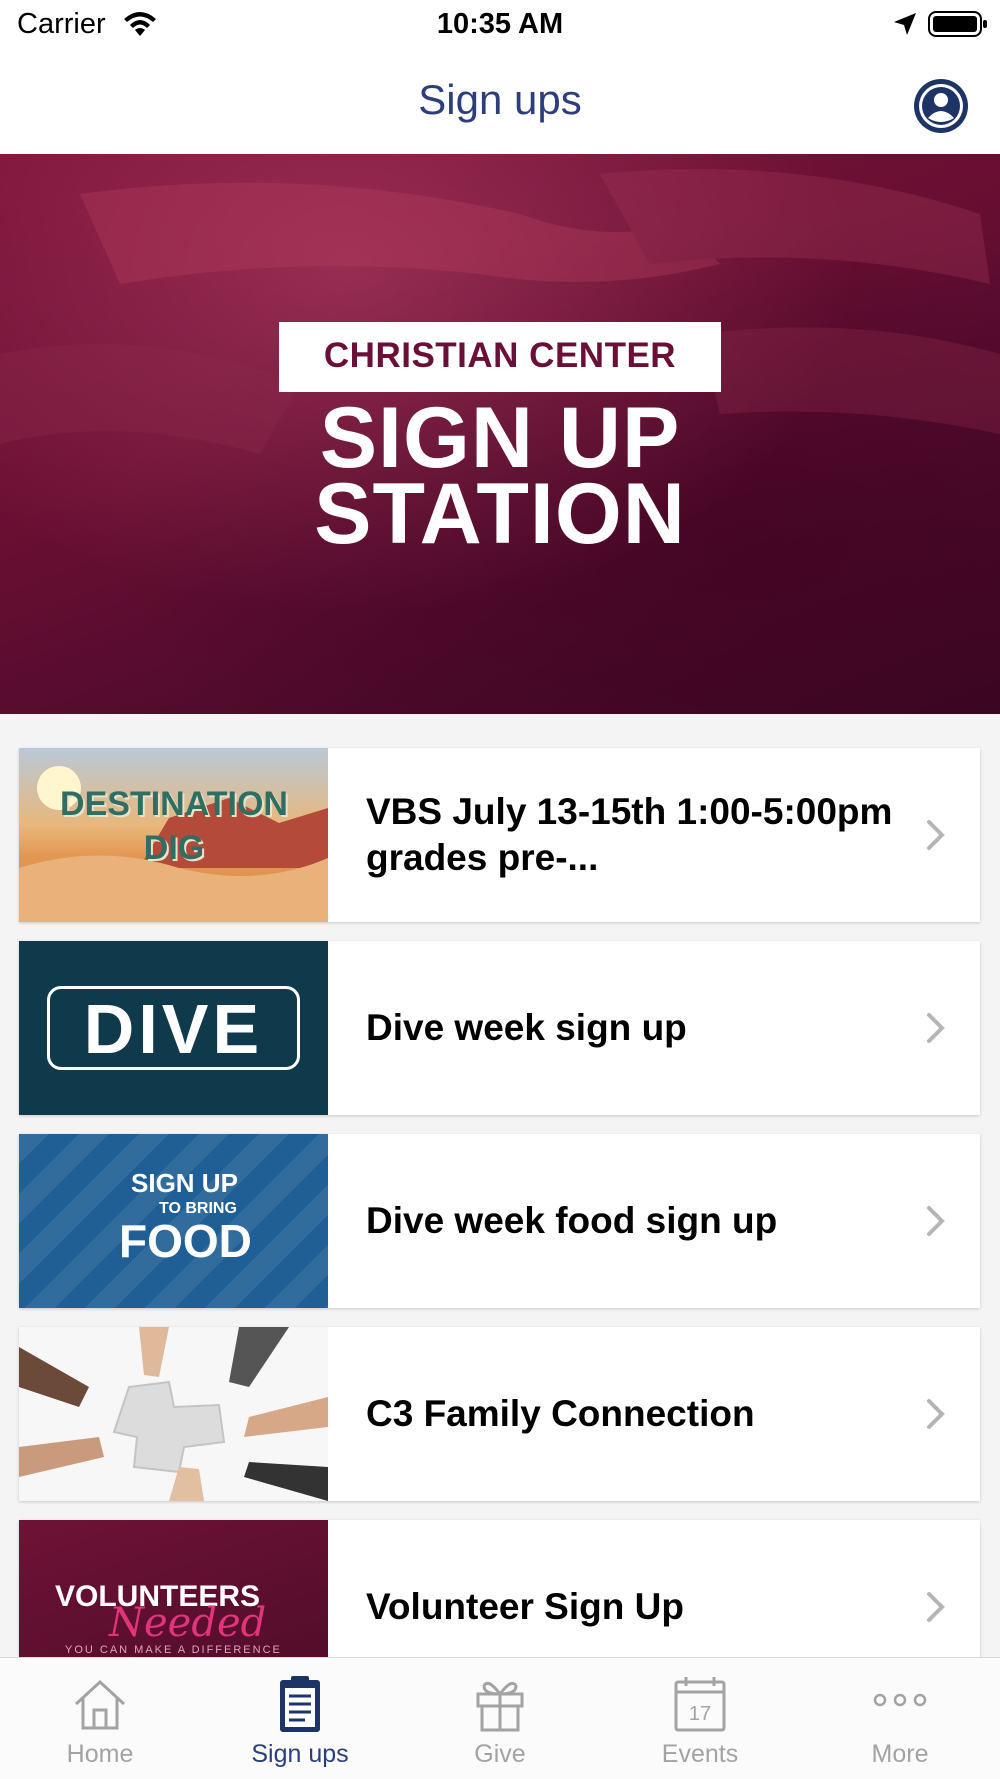 The width and height of the screenshot is (1000, 1779). I want to click on tab-label: Sign ups, so click(300, 1754).